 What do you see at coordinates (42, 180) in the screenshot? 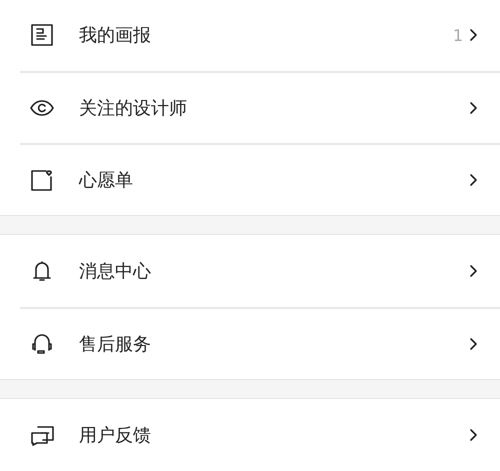
I see `heart-note-icon` at bounding box center [42, 180].